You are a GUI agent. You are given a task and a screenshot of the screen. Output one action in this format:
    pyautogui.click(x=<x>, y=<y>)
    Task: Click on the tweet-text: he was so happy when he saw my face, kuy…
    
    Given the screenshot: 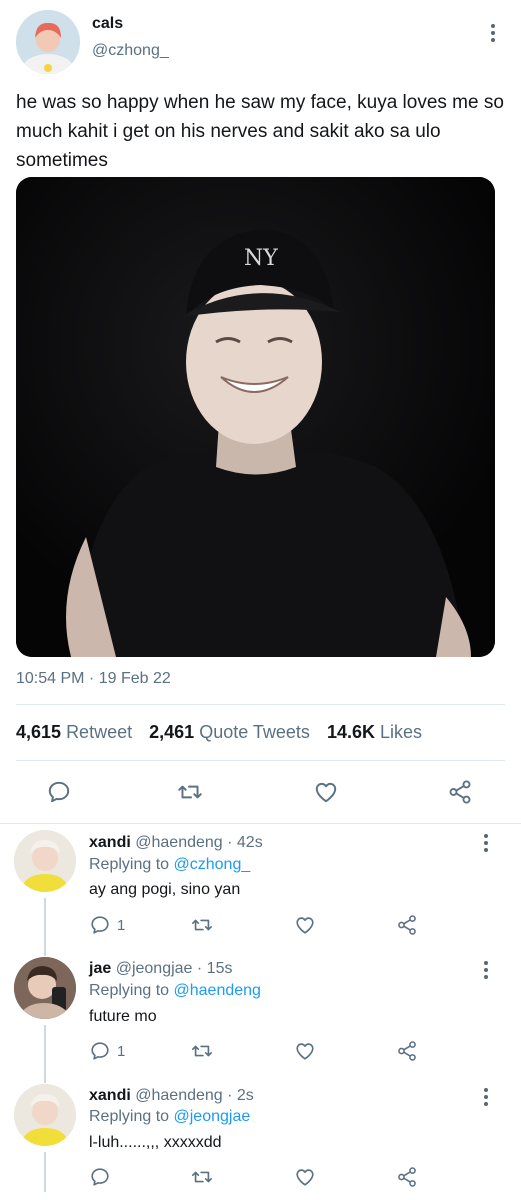 What is the action you would take?
    pyautogui.click(x=260, y=131)
    